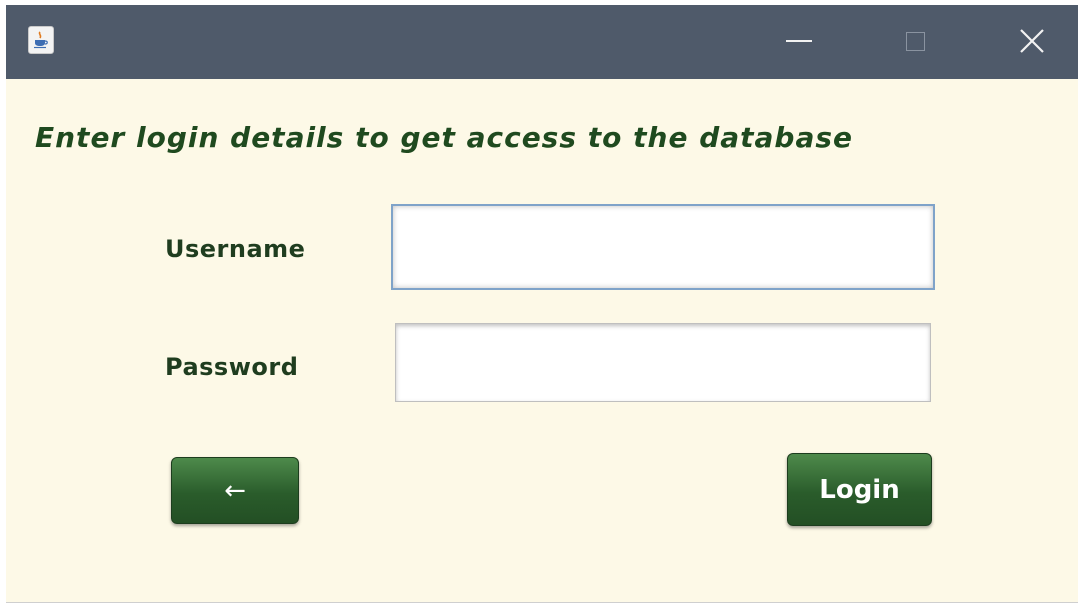  I want to click on minimize-icon, so click(799, 41).